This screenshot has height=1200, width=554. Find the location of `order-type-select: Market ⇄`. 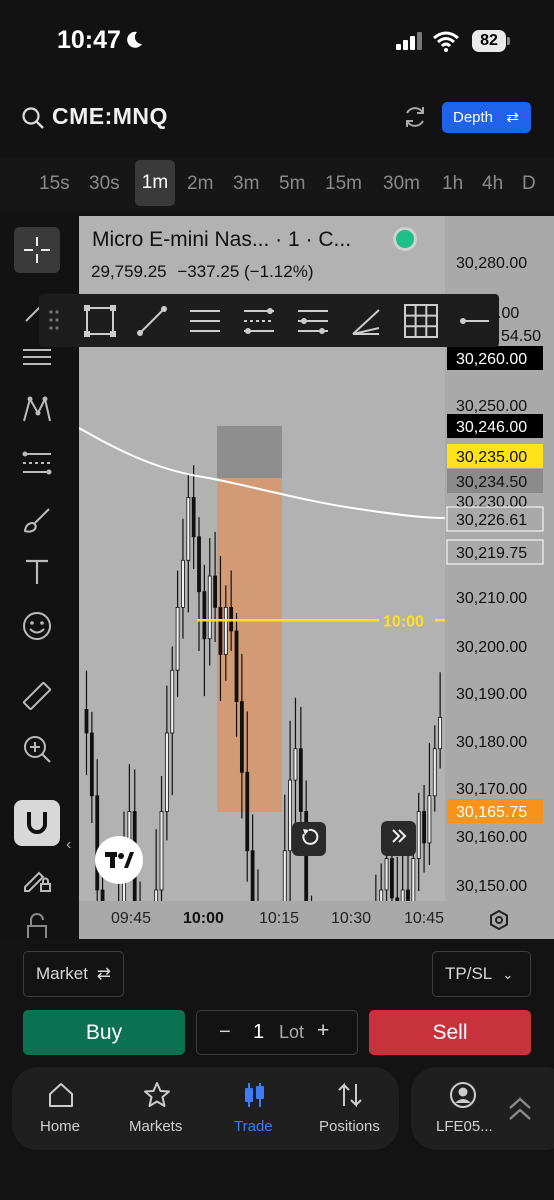

order-type-select: Market ⇄ is located at coordinates (73, 974).